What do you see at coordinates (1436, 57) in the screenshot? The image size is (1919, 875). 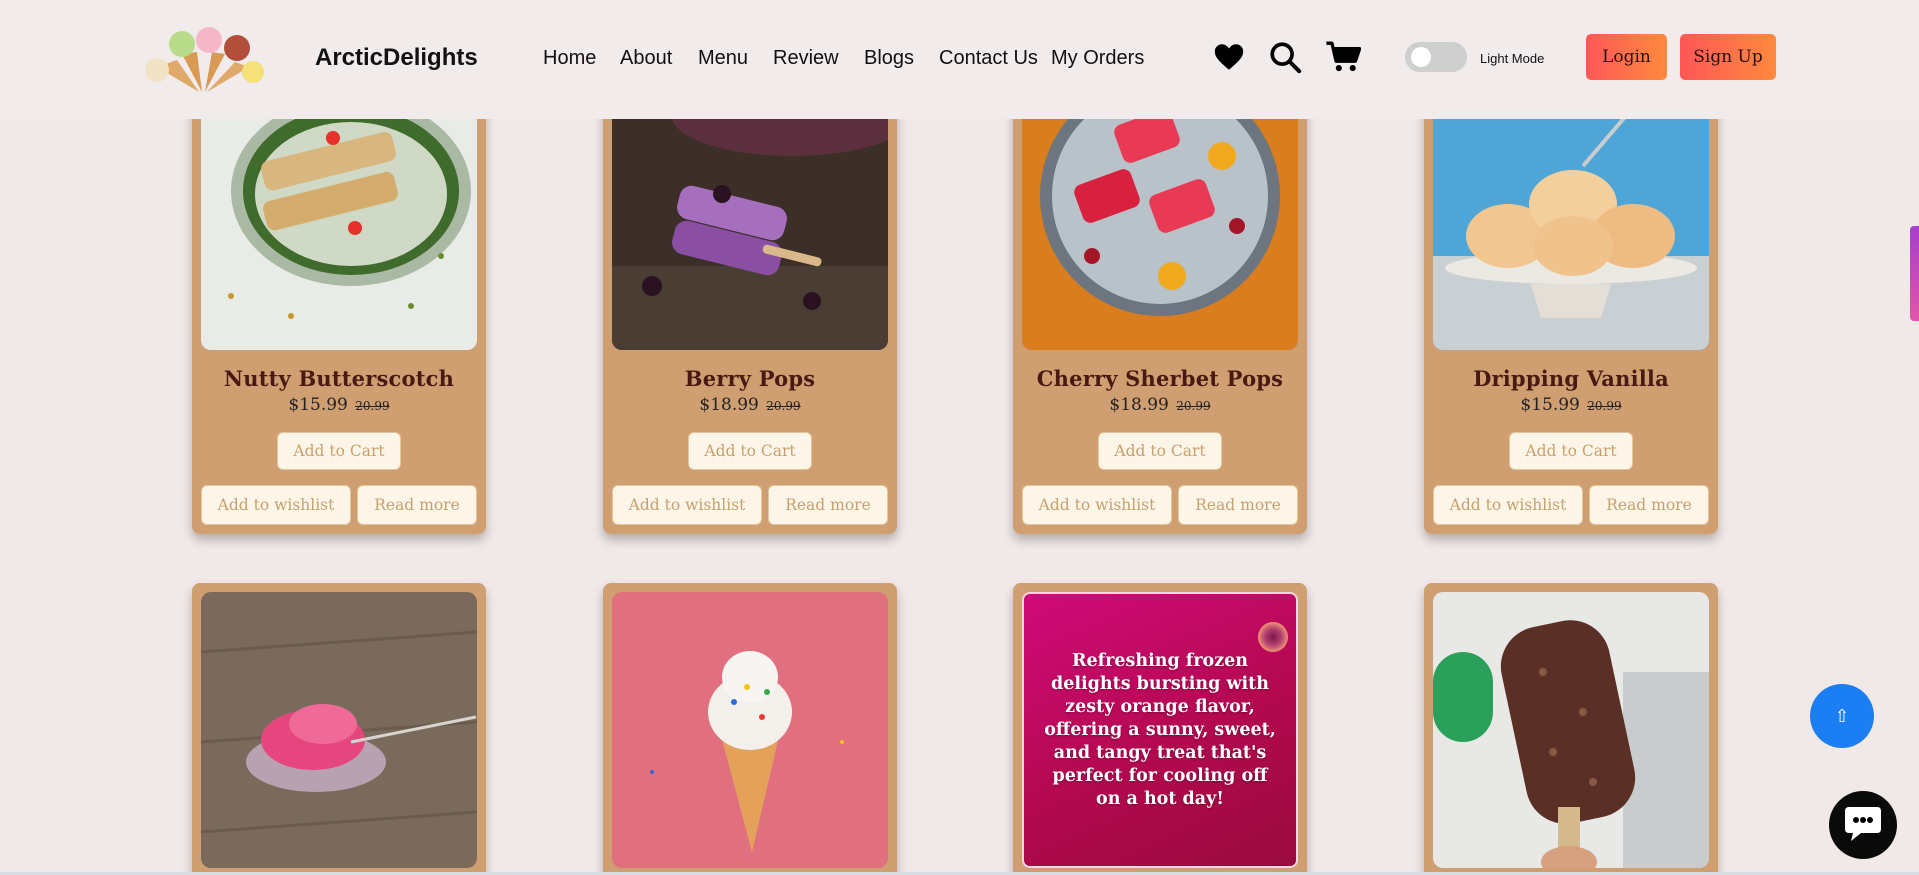 I see `theme-toggle` at bounding box center [1436, 57].